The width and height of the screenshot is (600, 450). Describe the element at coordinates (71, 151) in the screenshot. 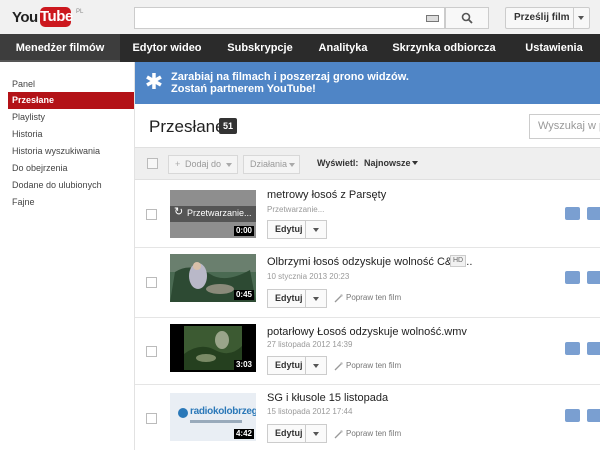

I see `sidebar-item-search-history: Historia wyszukiwania` at that location.